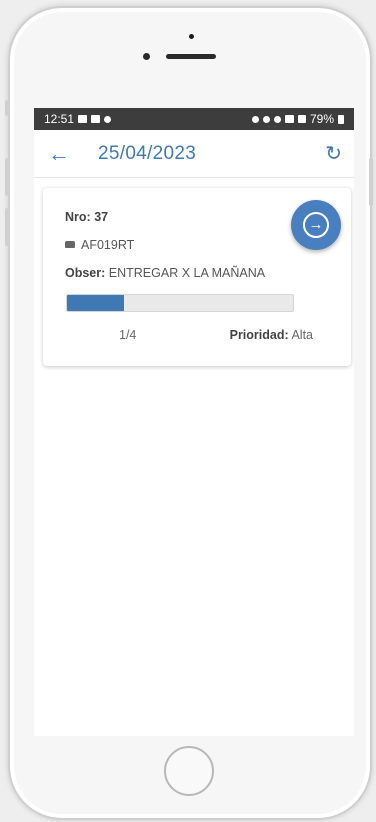 The width and height of the screenshot is (376, 822). What do you see at coordinates (189, 771) in the screenshot?
I see `phone-home-button` at bounding box center [189, 771].